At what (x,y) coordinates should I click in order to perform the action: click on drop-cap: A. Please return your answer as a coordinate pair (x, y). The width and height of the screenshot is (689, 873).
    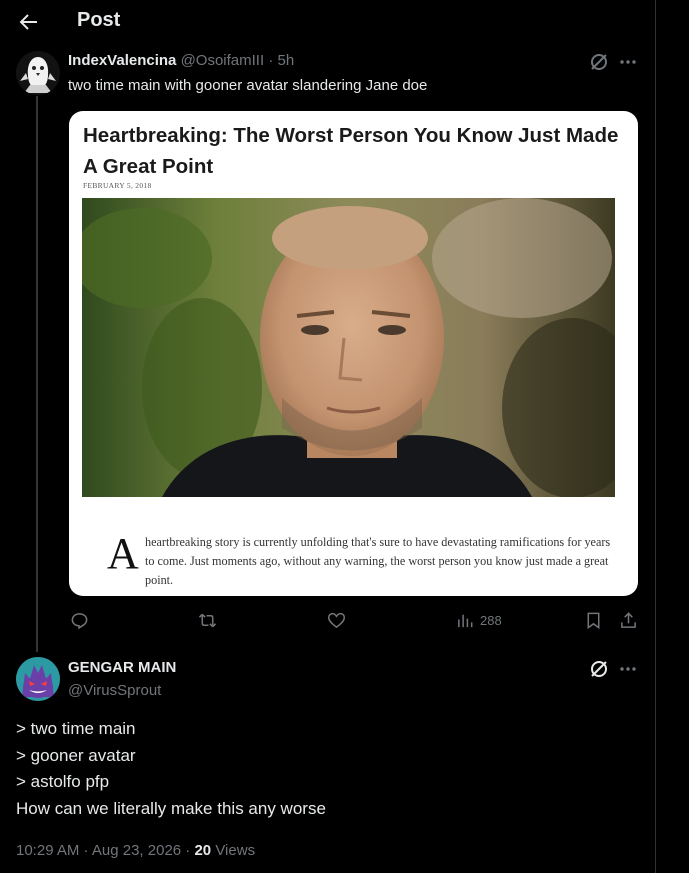
    Looking at the image, I should click on (123, 553).